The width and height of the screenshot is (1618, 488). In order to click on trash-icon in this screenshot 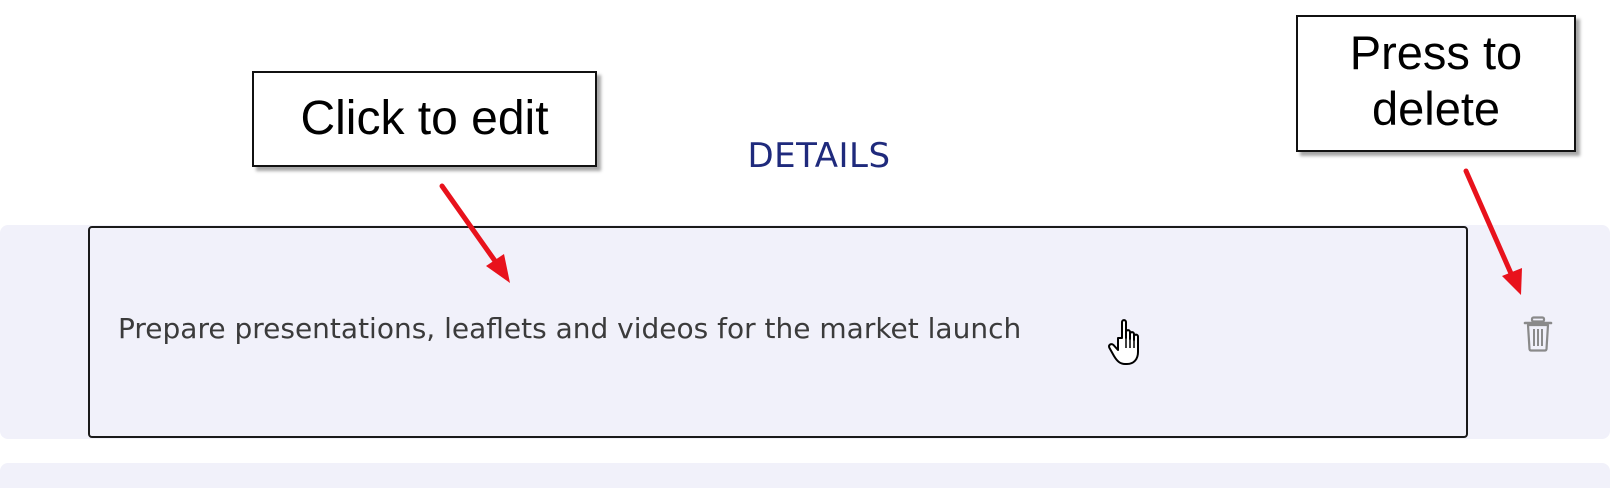, I will do `click(1538, 334)`.